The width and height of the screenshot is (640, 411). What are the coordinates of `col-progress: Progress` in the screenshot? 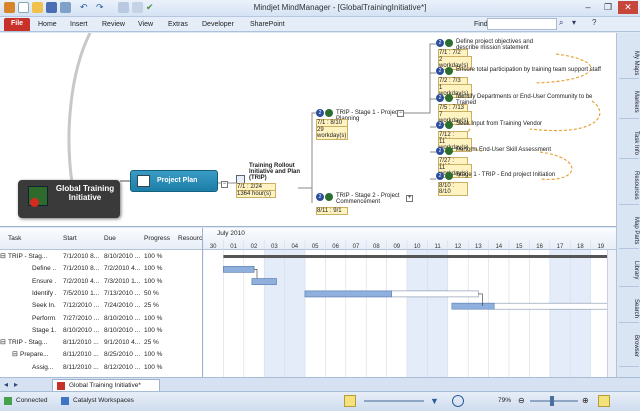 It's located at (157, 238).